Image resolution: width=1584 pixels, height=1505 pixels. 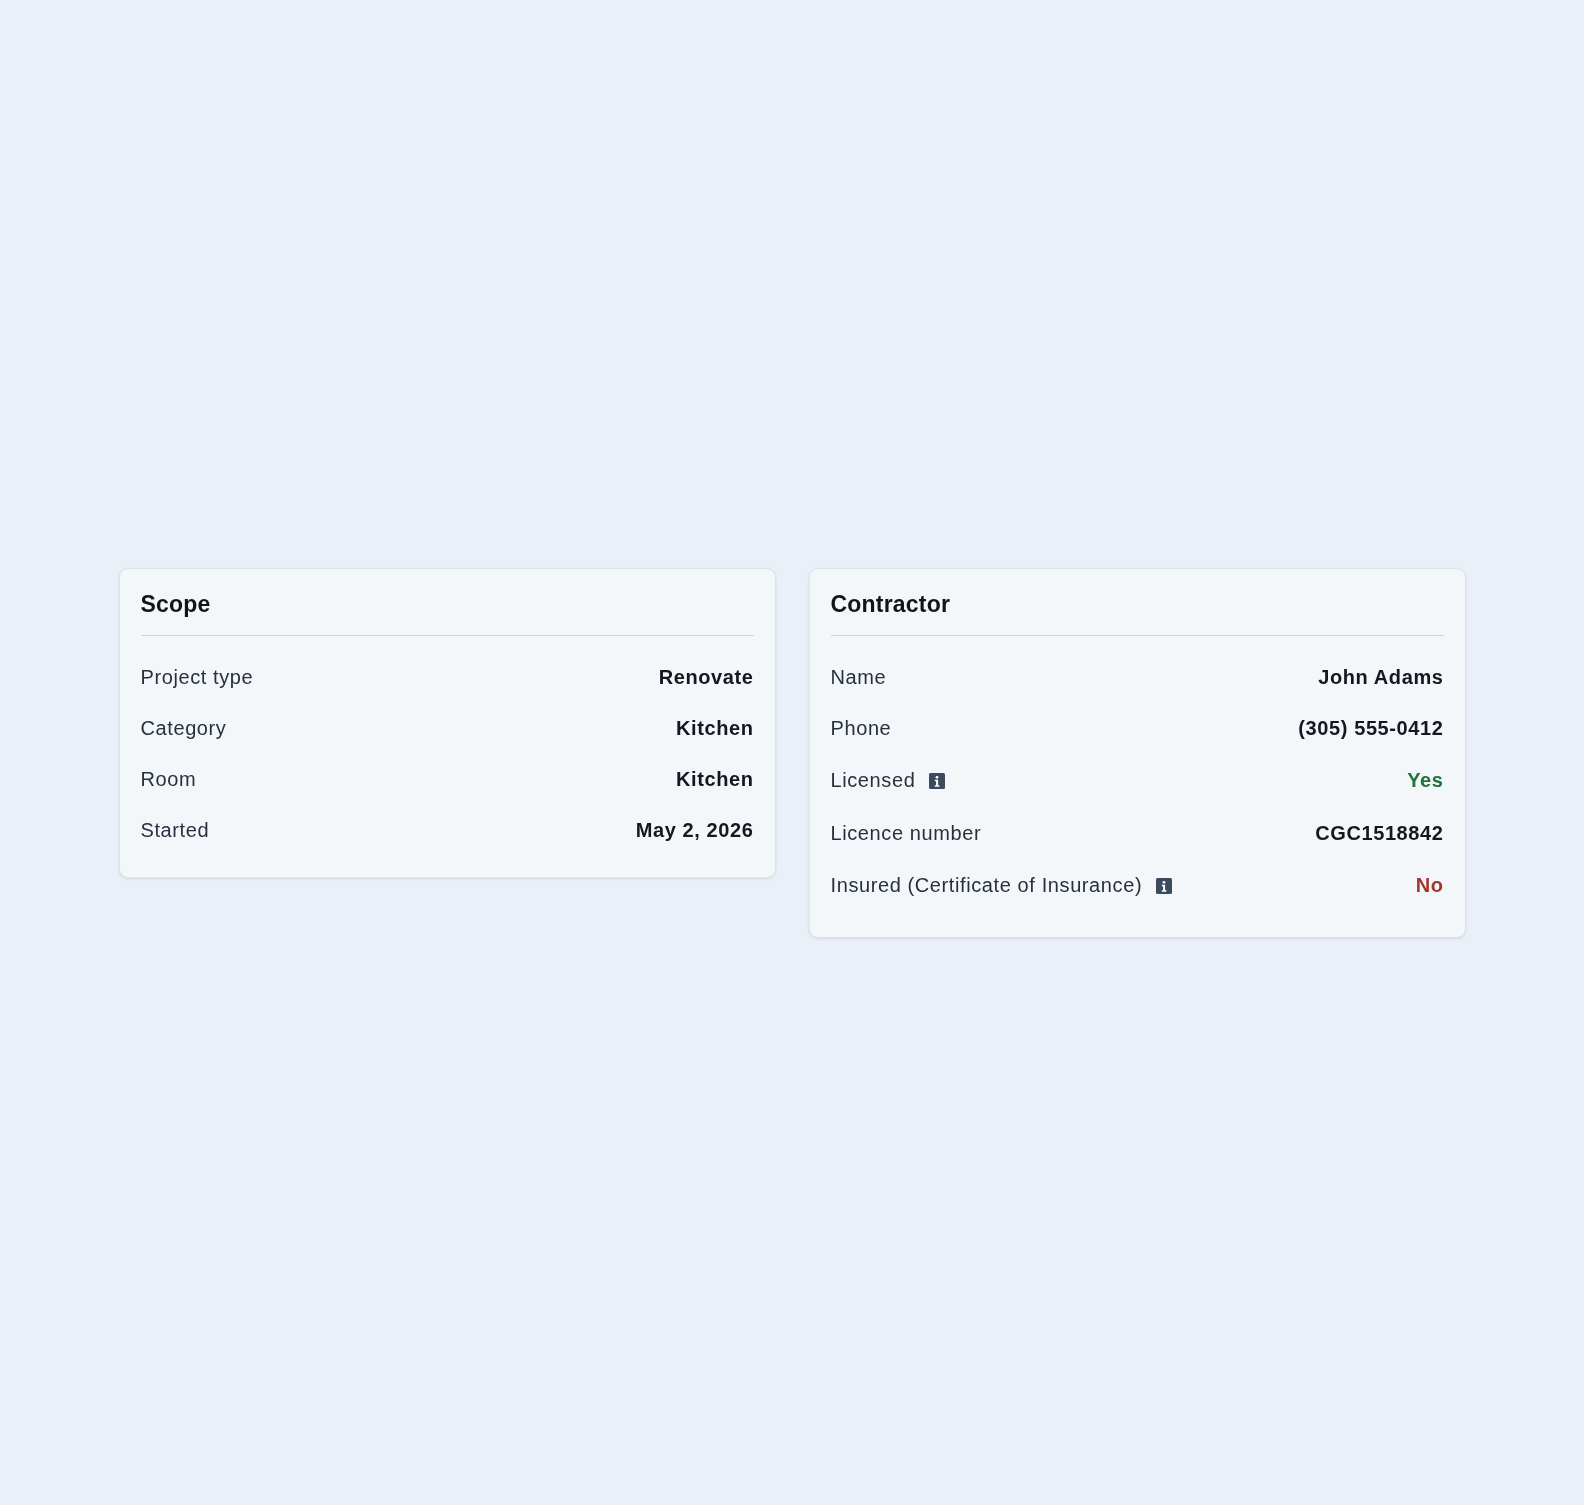 I want to click on field-value: Renovate, so click(x=706, y=677).